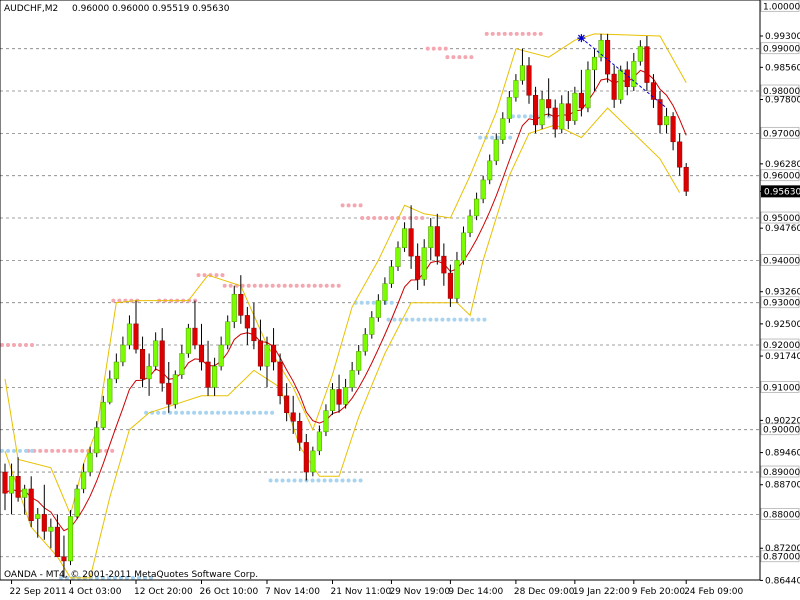 The image size is (800, 600). Describe the element at coordinates (621, 84) in the screenshot. I see `bull-candle-body` at that location.